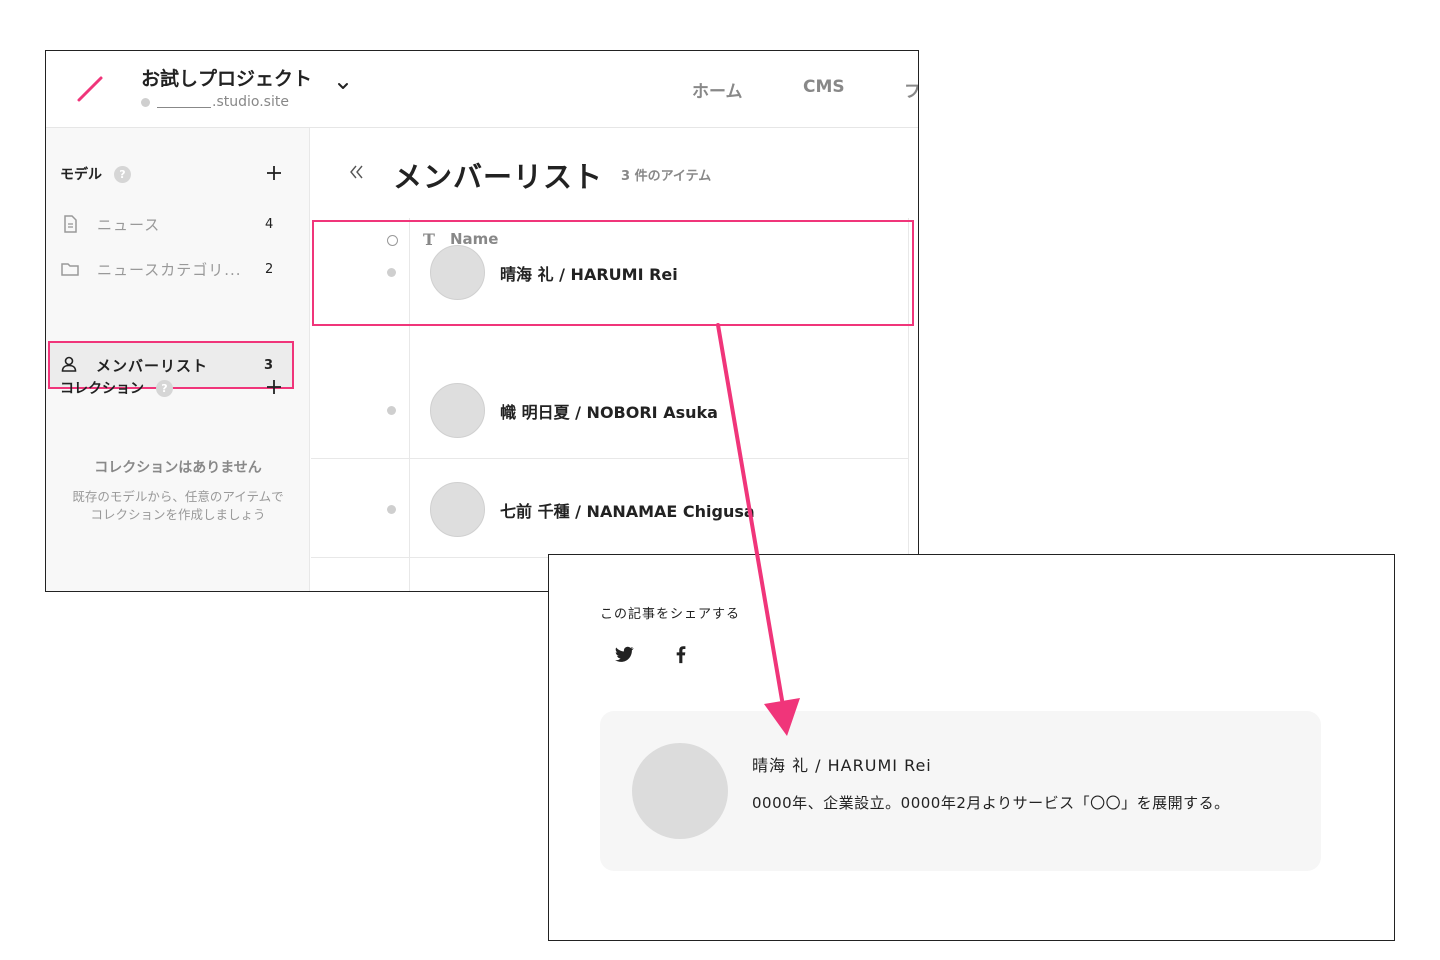  I want to click on sidebar-item-count: 3, so click(269, 365).